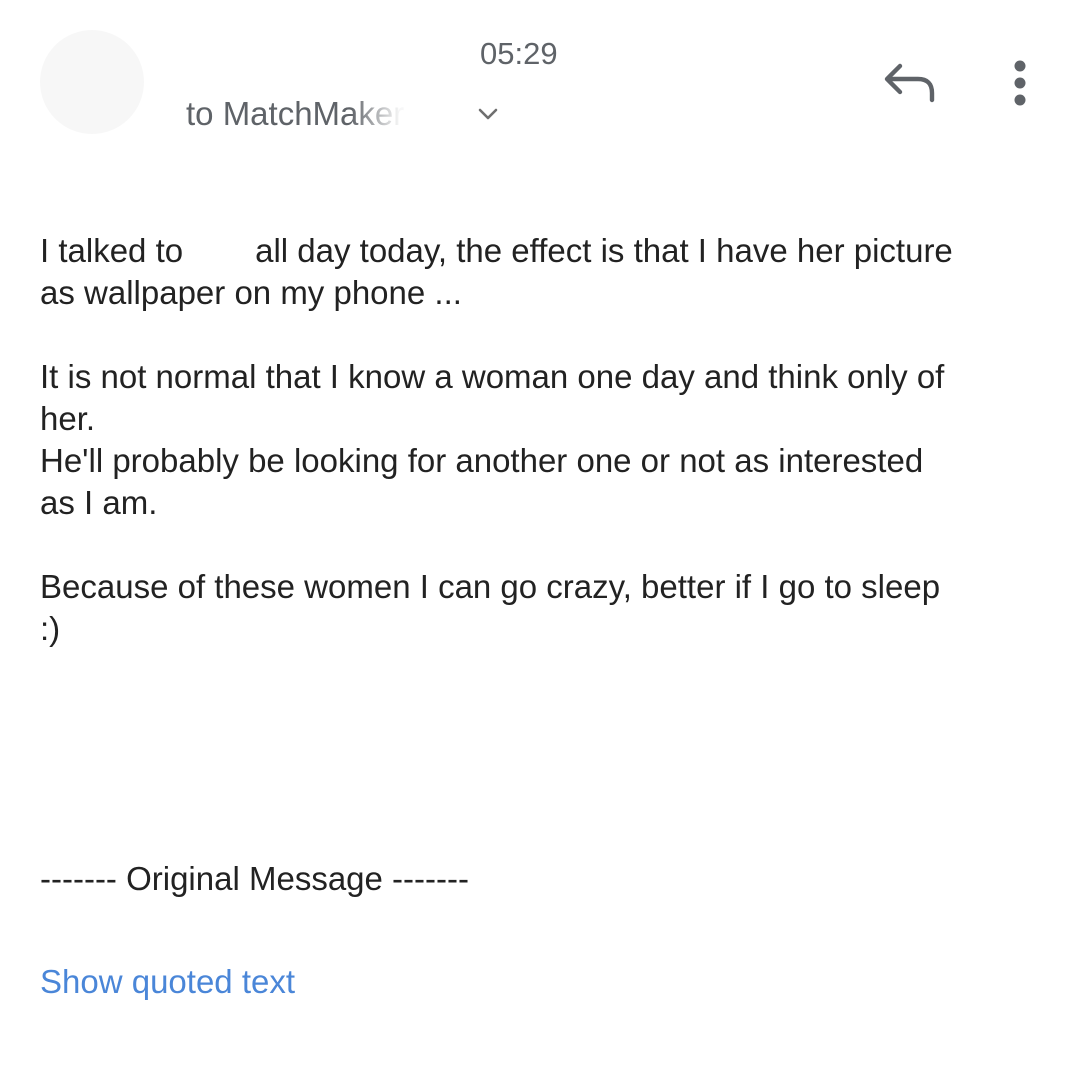  I want to click on message-time: 05:29, so click(519, 53).